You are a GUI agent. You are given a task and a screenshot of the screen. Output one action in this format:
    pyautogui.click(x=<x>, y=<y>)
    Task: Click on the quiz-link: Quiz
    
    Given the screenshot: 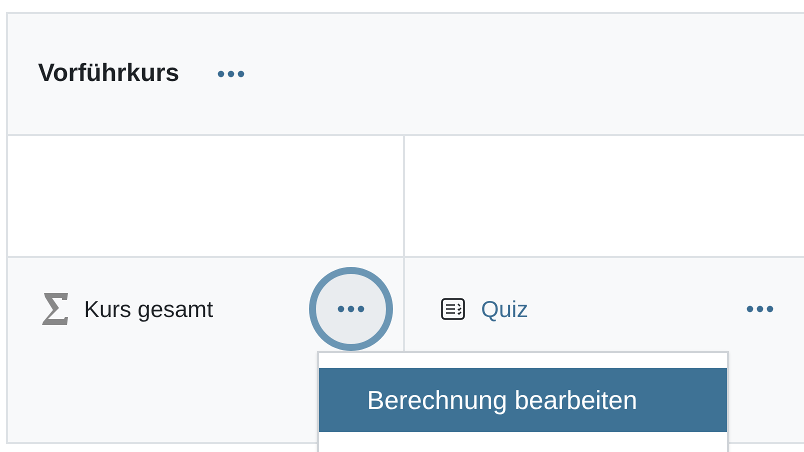 What is the action you would take?
    pyautogui.click(x=504, y=309)
    